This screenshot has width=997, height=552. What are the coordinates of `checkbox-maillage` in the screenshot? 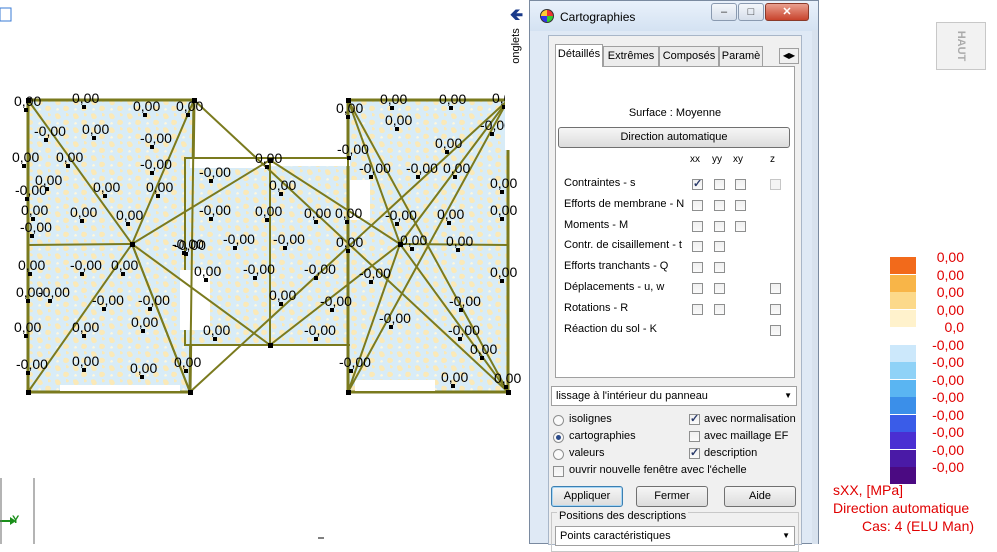 It's located at (694, 436).